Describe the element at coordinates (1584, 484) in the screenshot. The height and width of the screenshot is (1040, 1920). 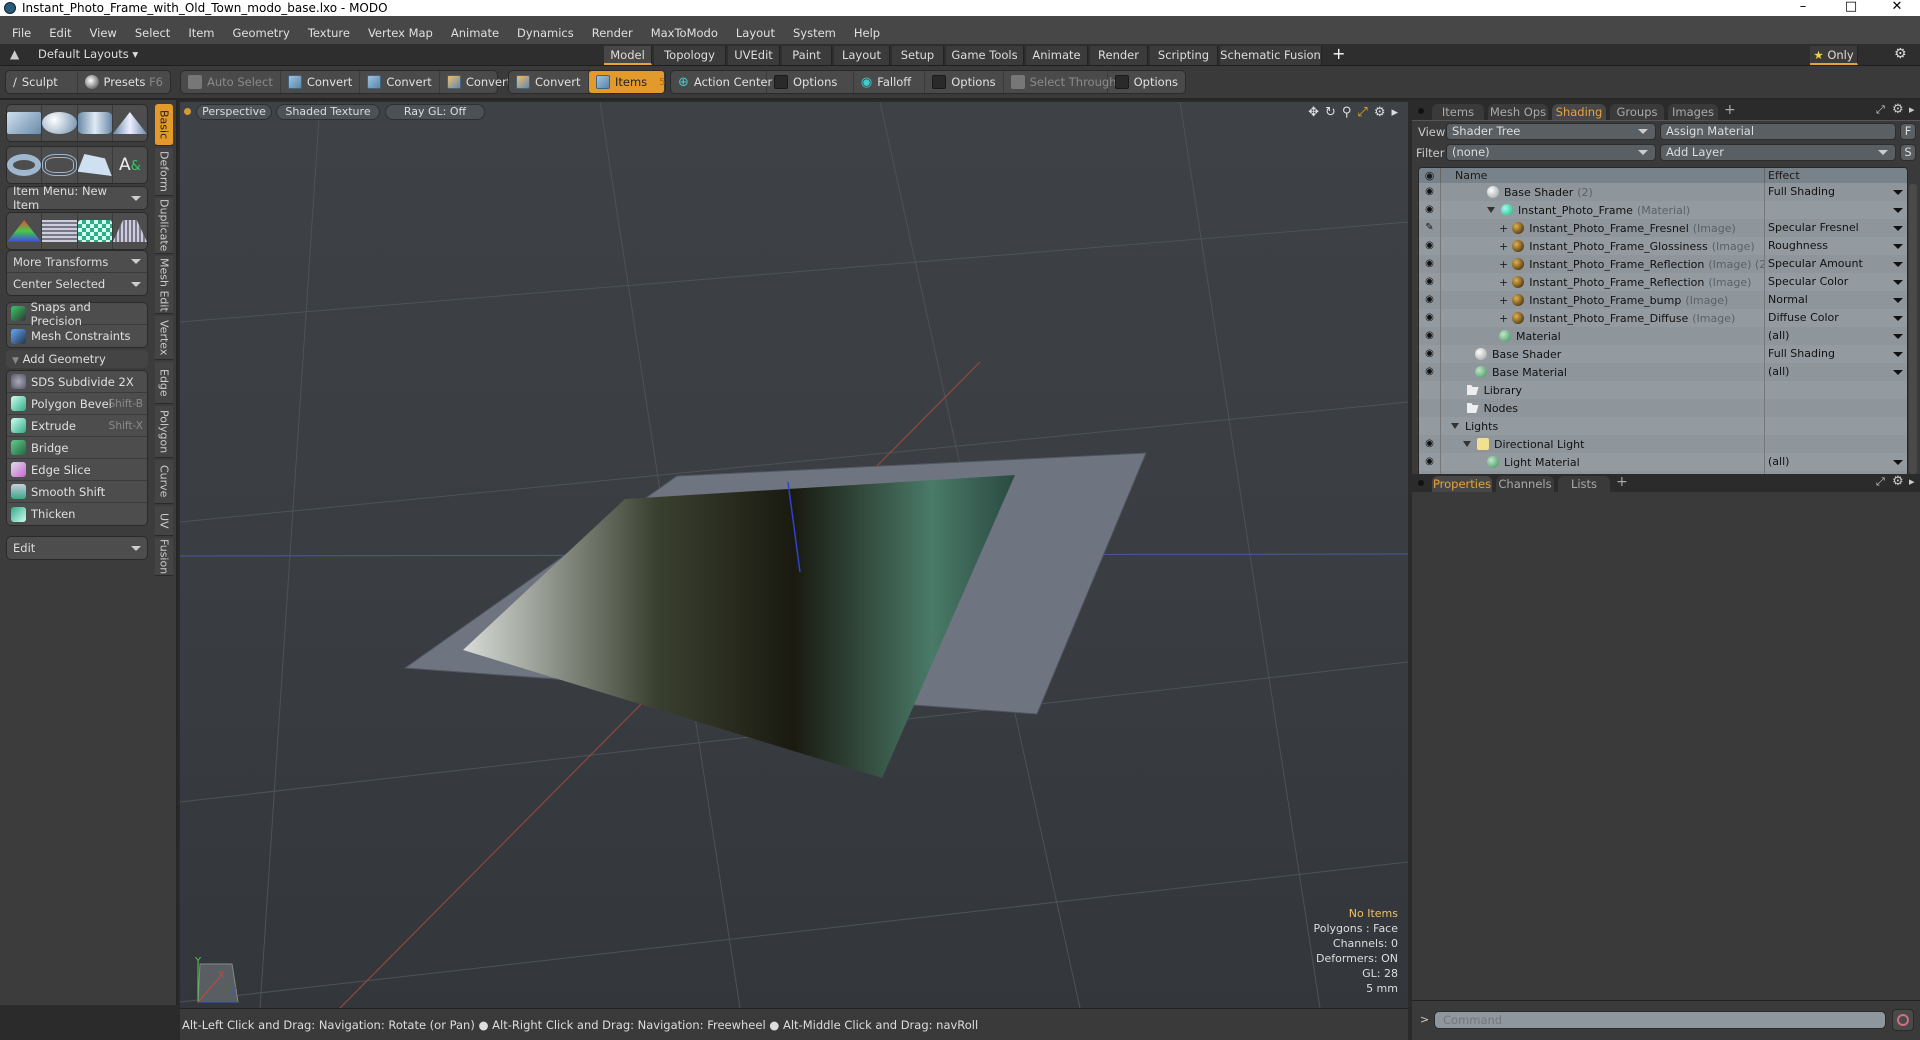
I see `tab-lists: Lists` at that location.